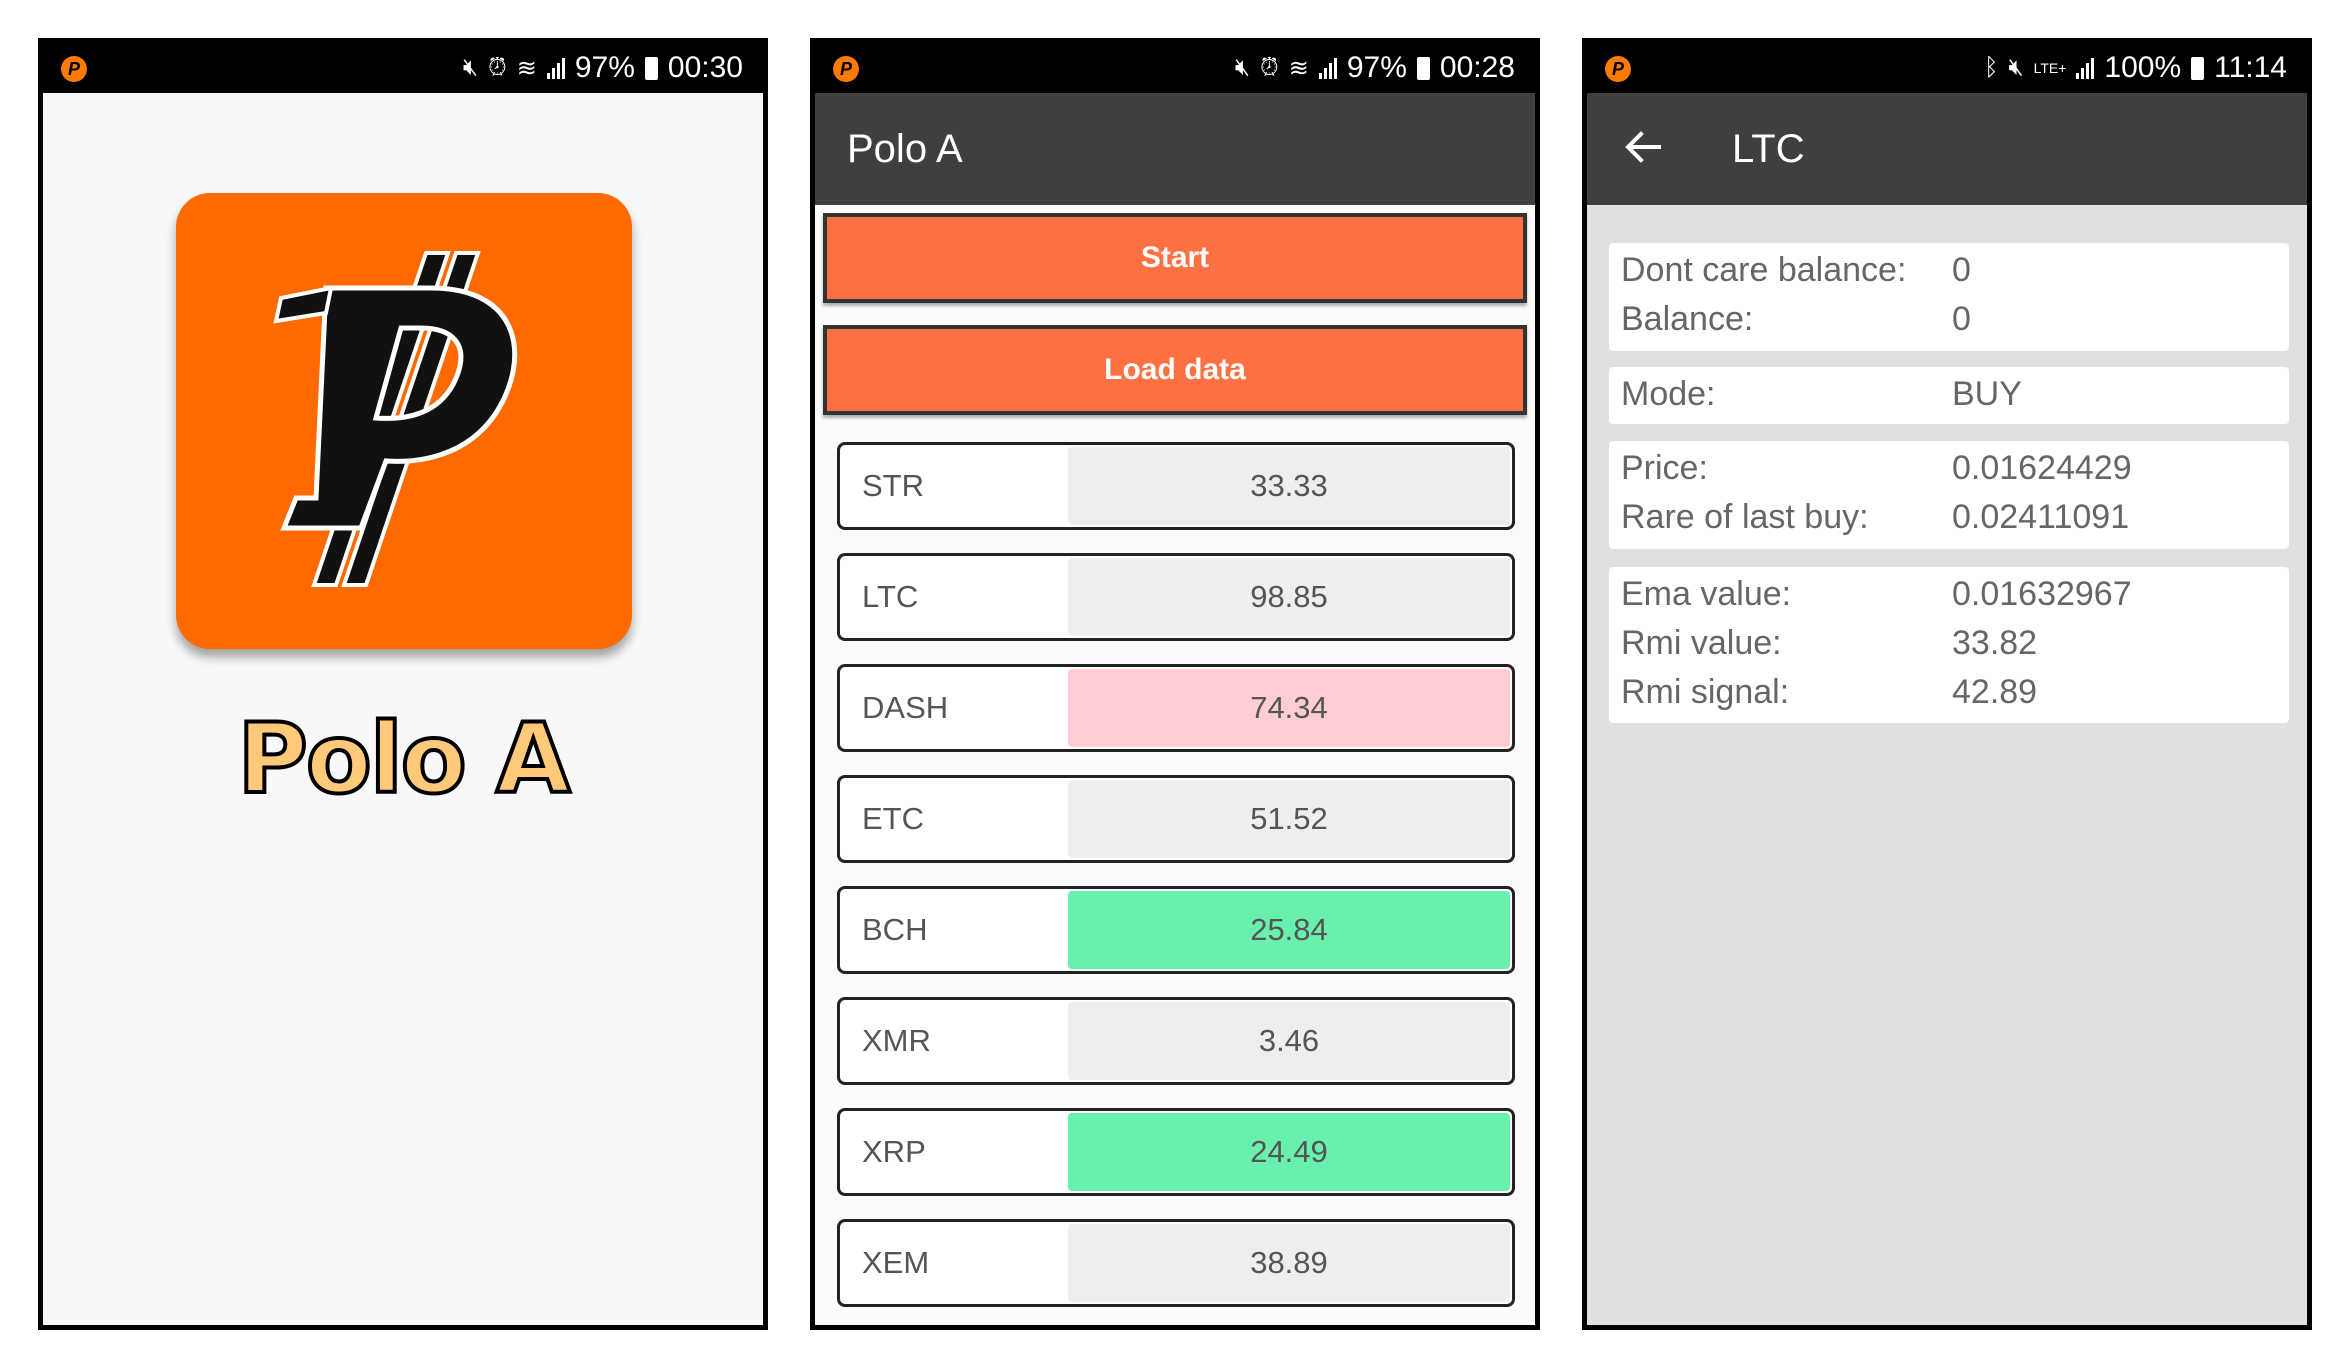 This screenshot has height=1370, width=2345. Describe the element at coordinates (1668, 394) in the screenshot. I see `field-label: Mode:` at that location.